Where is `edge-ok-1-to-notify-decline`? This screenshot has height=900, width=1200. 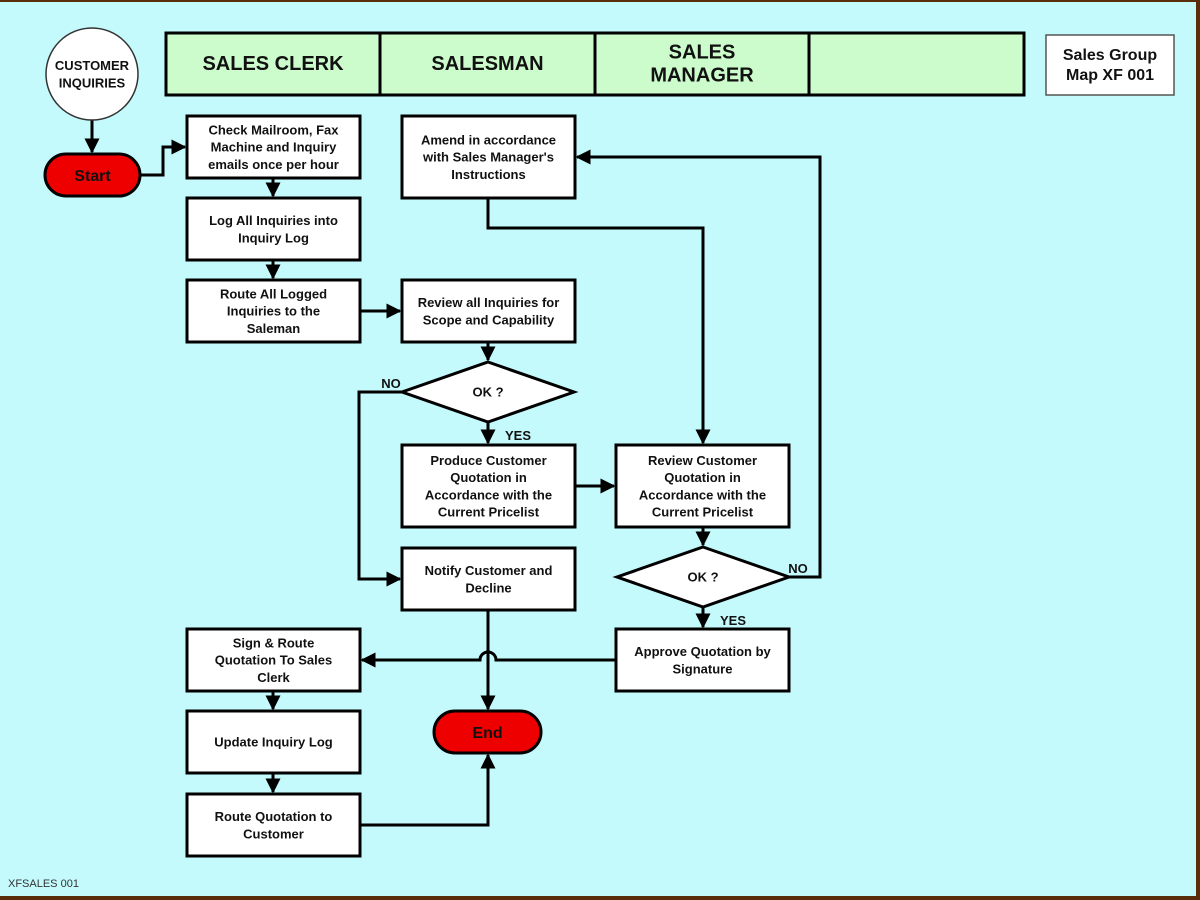
edge-ok-1-to-notify-decline is located at coordinates (379, 488).